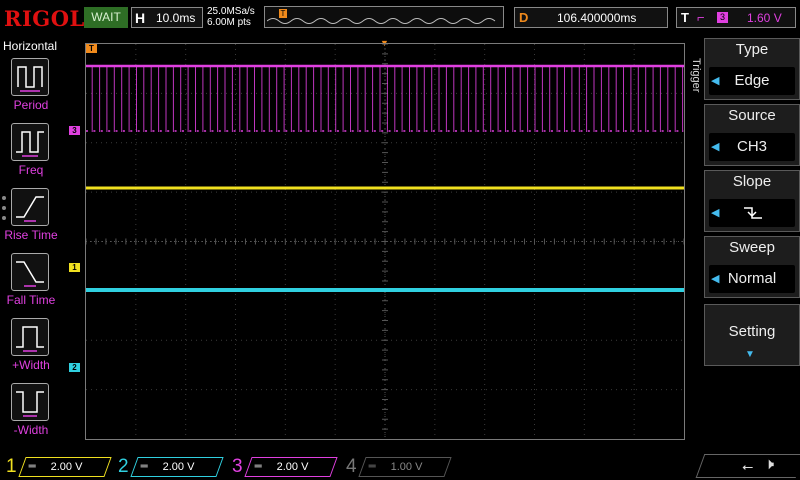 The width and height of the screenshot is (800, 480). I want to click on ch2-scale: 2.00 V, so click(178, 467).